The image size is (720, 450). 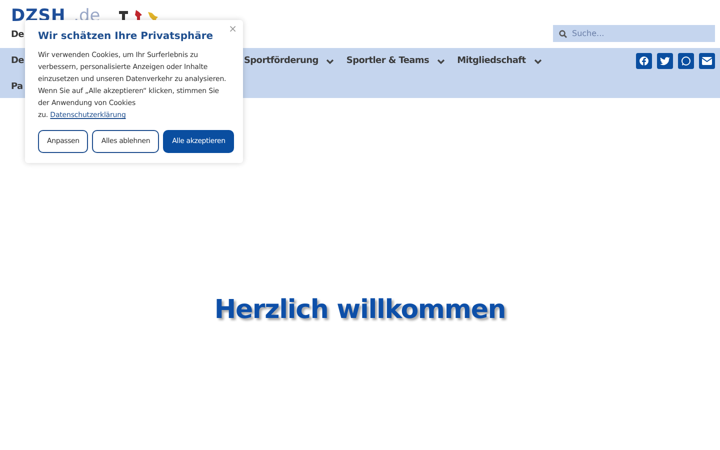 What do you see at coordinates (126, 37) in the screenshot?
I see `dialog-title: Wir schätzen Ihre Privatsphäre` at bounding box center [126, 37].